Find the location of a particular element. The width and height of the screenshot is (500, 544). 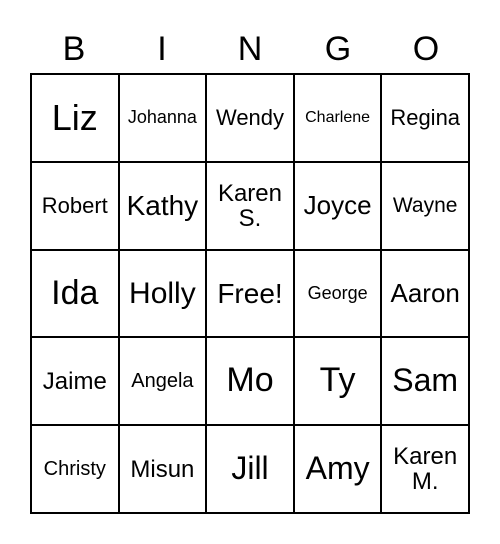

cell-label: Jill is located at coordinates (250, 468).